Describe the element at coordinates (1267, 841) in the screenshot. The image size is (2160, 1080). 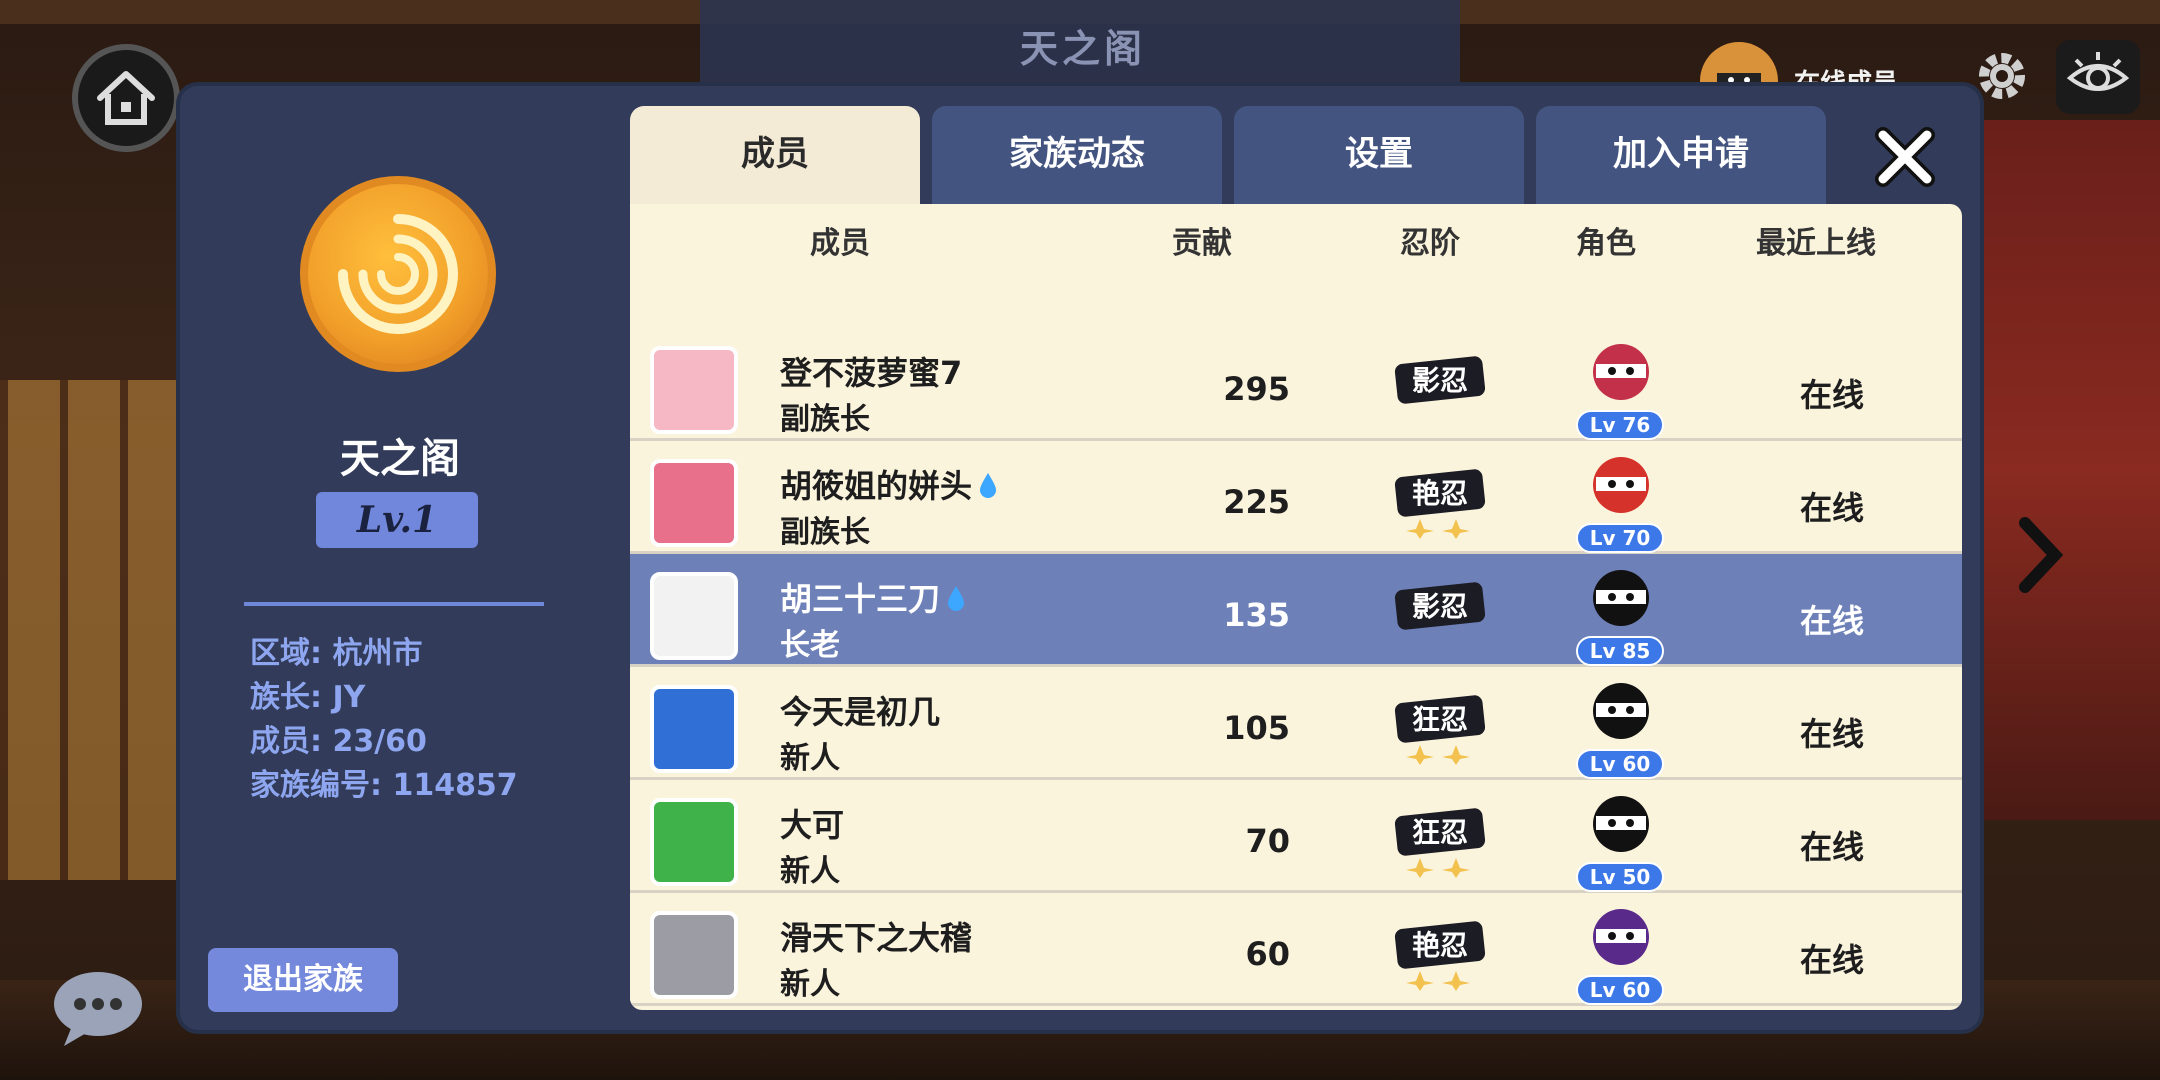
I see `member-contribution: 70` at that location.